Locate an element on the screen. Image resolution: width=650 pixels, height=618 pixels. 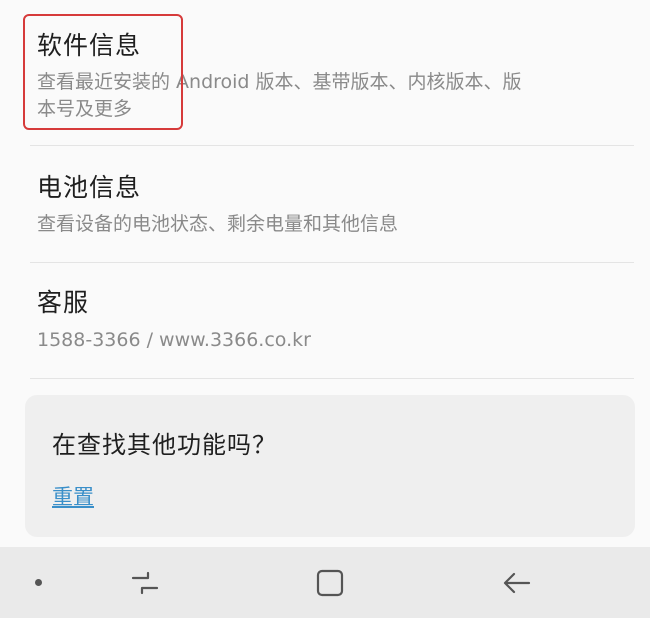
battery-info-description: 查看设备的电池状态、剩余电量和其他信息 is located at coordinates (218, 224).